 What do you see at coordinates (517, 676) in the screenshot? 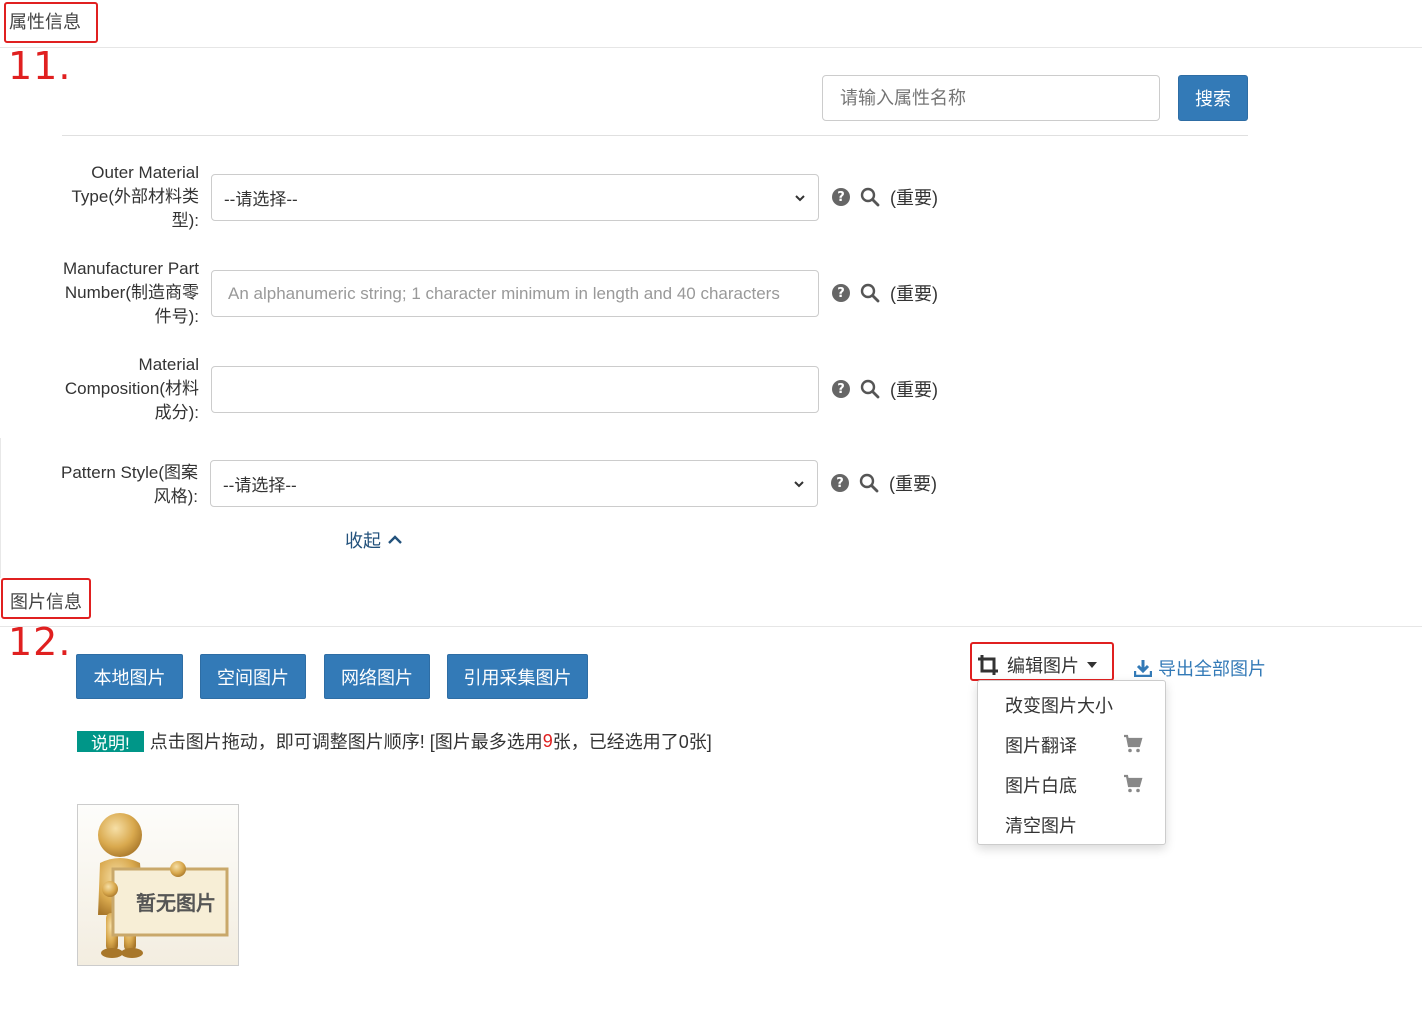
I see `collected-image-button: 引用采集图片` at bounding box center [517, 676].